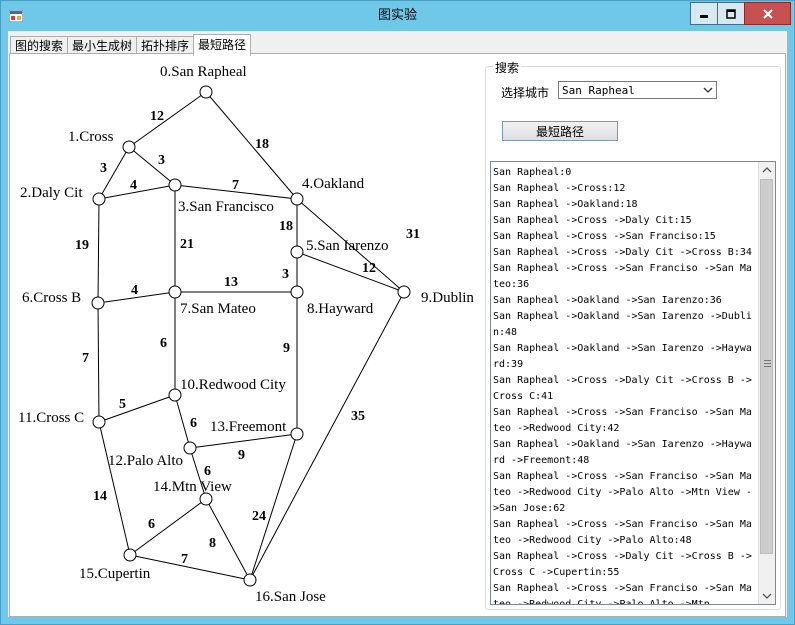  I want to click on window-title: 图实验, so click(397, 15).